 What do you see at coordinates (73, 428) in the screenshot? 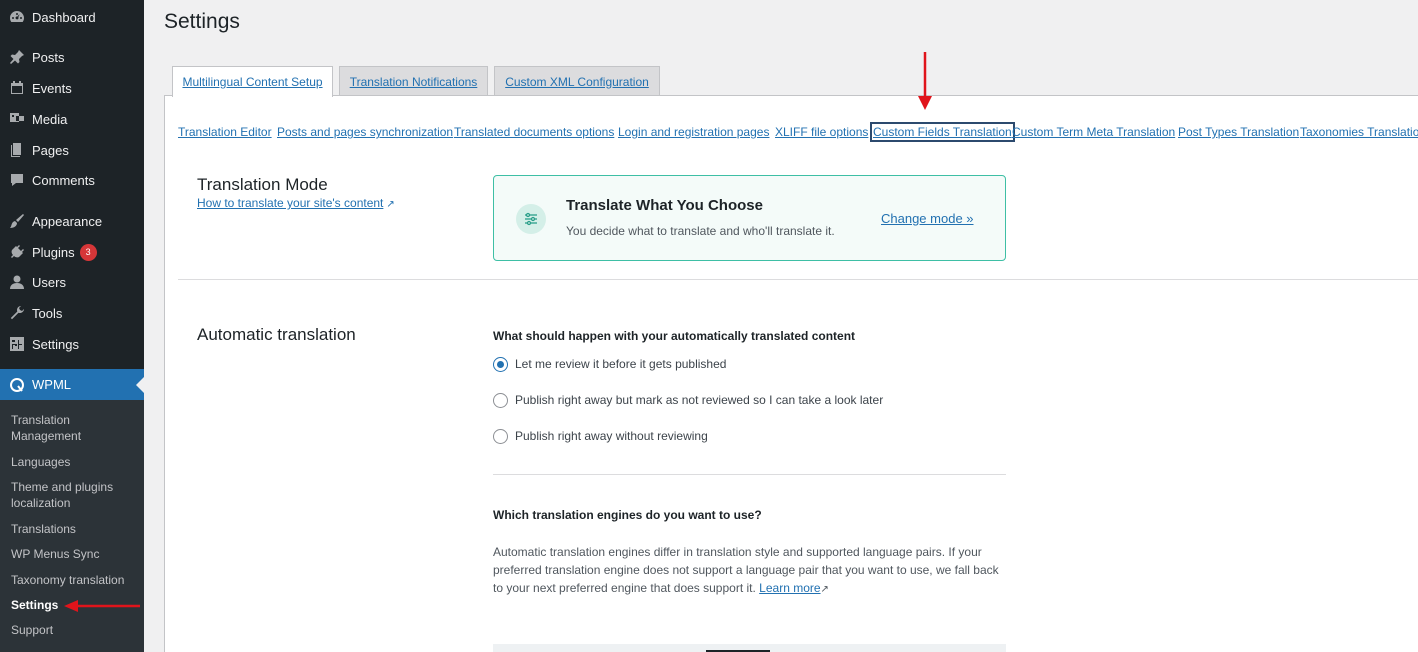
I see `submenu-item-translation-management: Translation Management` at bounding box center [73, 428].